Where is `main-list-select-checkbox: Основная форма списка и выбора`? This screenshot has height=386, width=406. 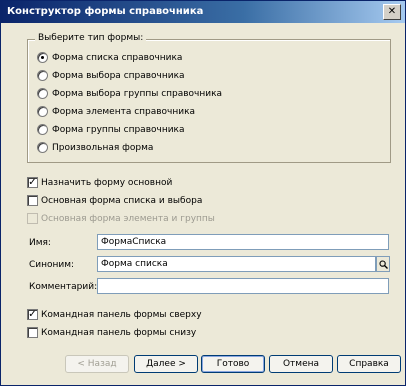
main-list-select-checkbox: Основная форма списка и выбора is located at coordinates (114, 200).